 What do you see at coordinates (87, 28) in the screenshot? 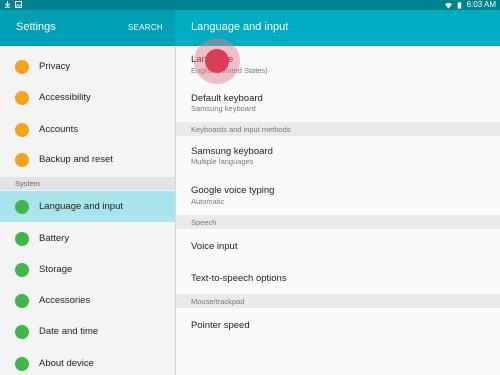
I see `settings-app-bar: Settings SEARCH` at bounding box center [87, 28].